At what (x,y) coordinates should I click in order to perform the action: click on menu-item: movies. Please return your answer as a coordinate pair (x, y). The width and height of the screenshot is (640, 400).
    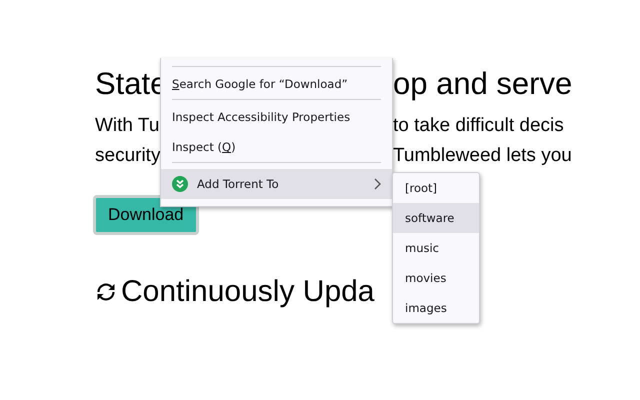
    Looking at the image, I should click on (436, 278).